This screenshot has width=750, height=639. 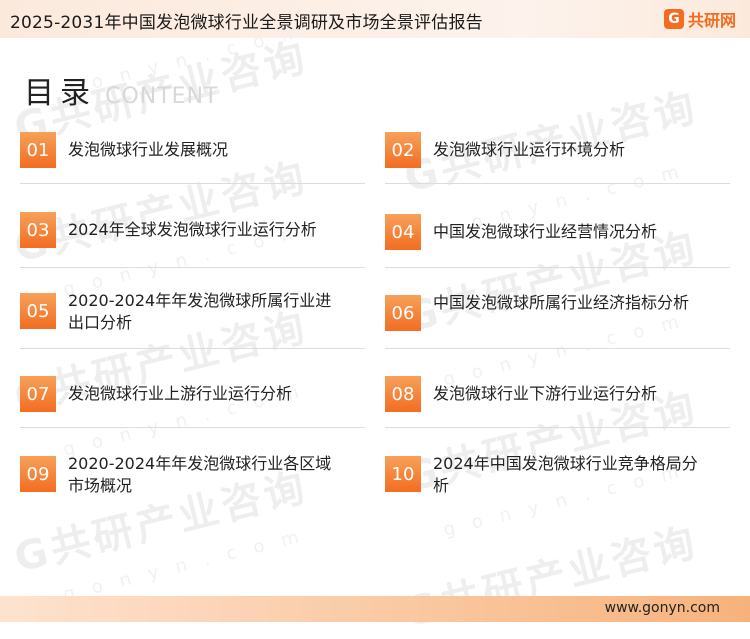 What do you see at coordinates (38, 230) in the screenshot?
I see `toc-item-number: 03` at bounding box center [38, 230].